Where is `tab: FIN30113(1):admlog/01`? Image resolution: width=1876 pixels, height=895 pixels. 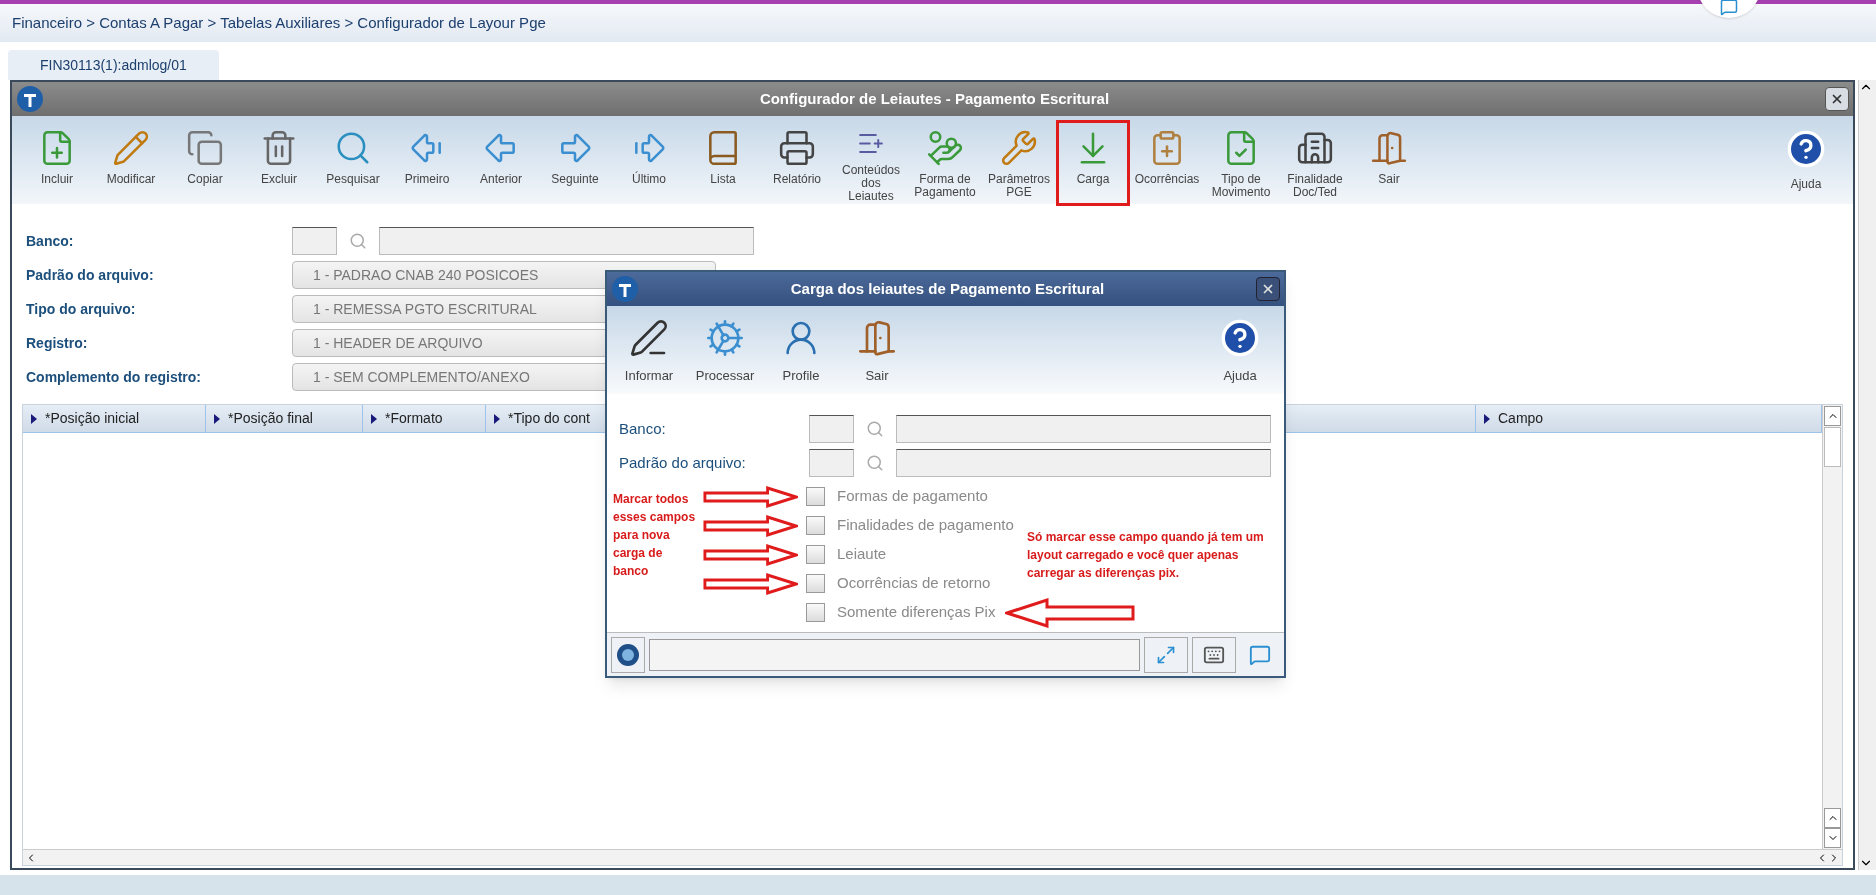 tab: FIN30113(1):admlog/01 is located at coordinates (113, 65).